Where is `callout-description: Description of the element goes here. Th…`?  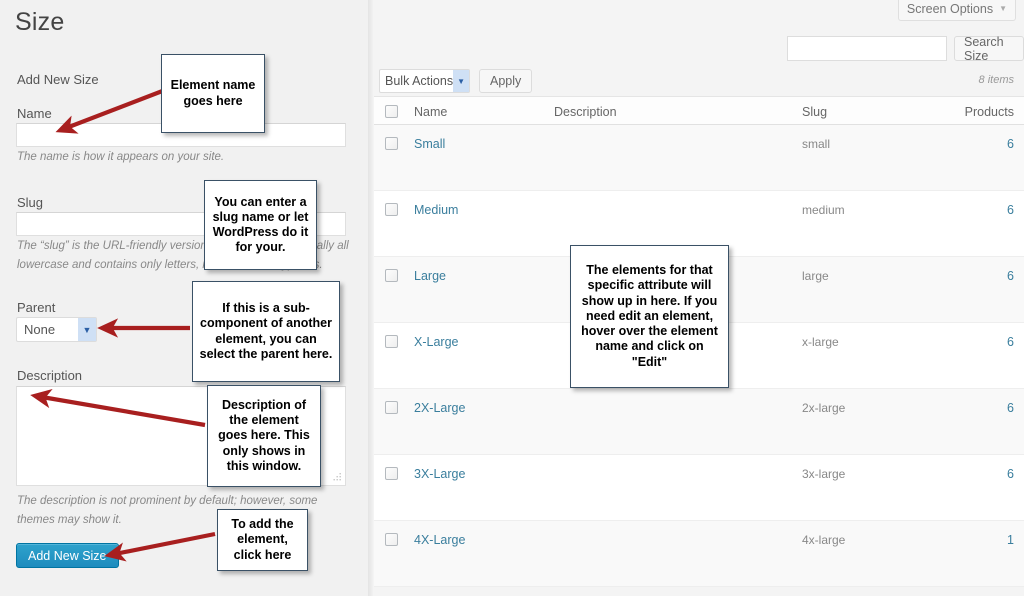
callout-description: Description of the element goes here. Th… is located at coordinates (264, 436).